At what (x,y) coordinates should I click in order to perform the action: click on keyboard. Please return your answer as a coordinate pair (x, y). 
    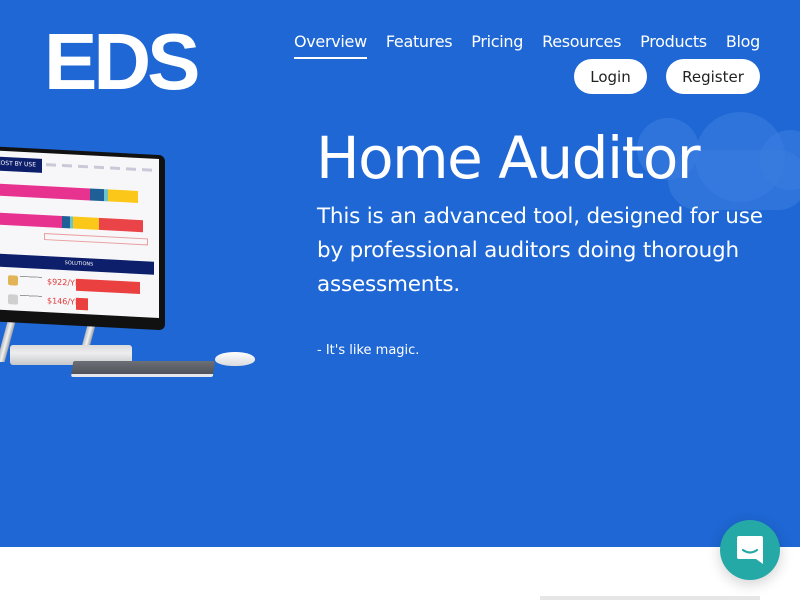
    Looking at the image, I should click on (143, 369).